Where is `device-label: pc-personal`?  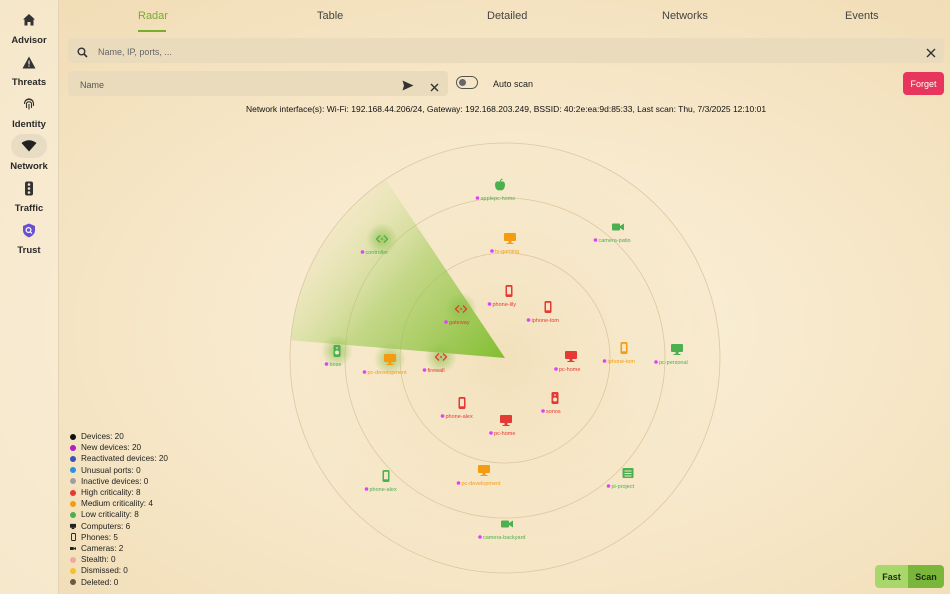 device-label: pc-personal is located at coordinates (673, 363).